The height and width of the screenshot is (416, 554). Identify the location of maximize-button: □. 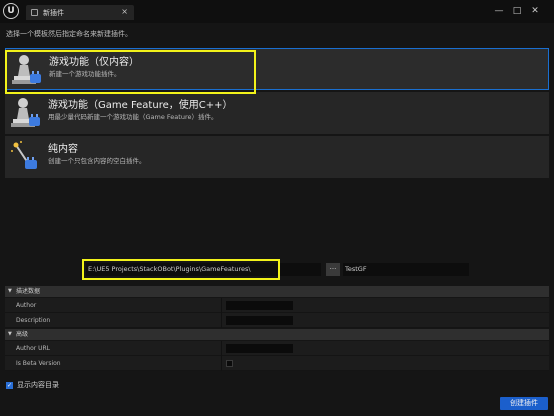
(517, 11).